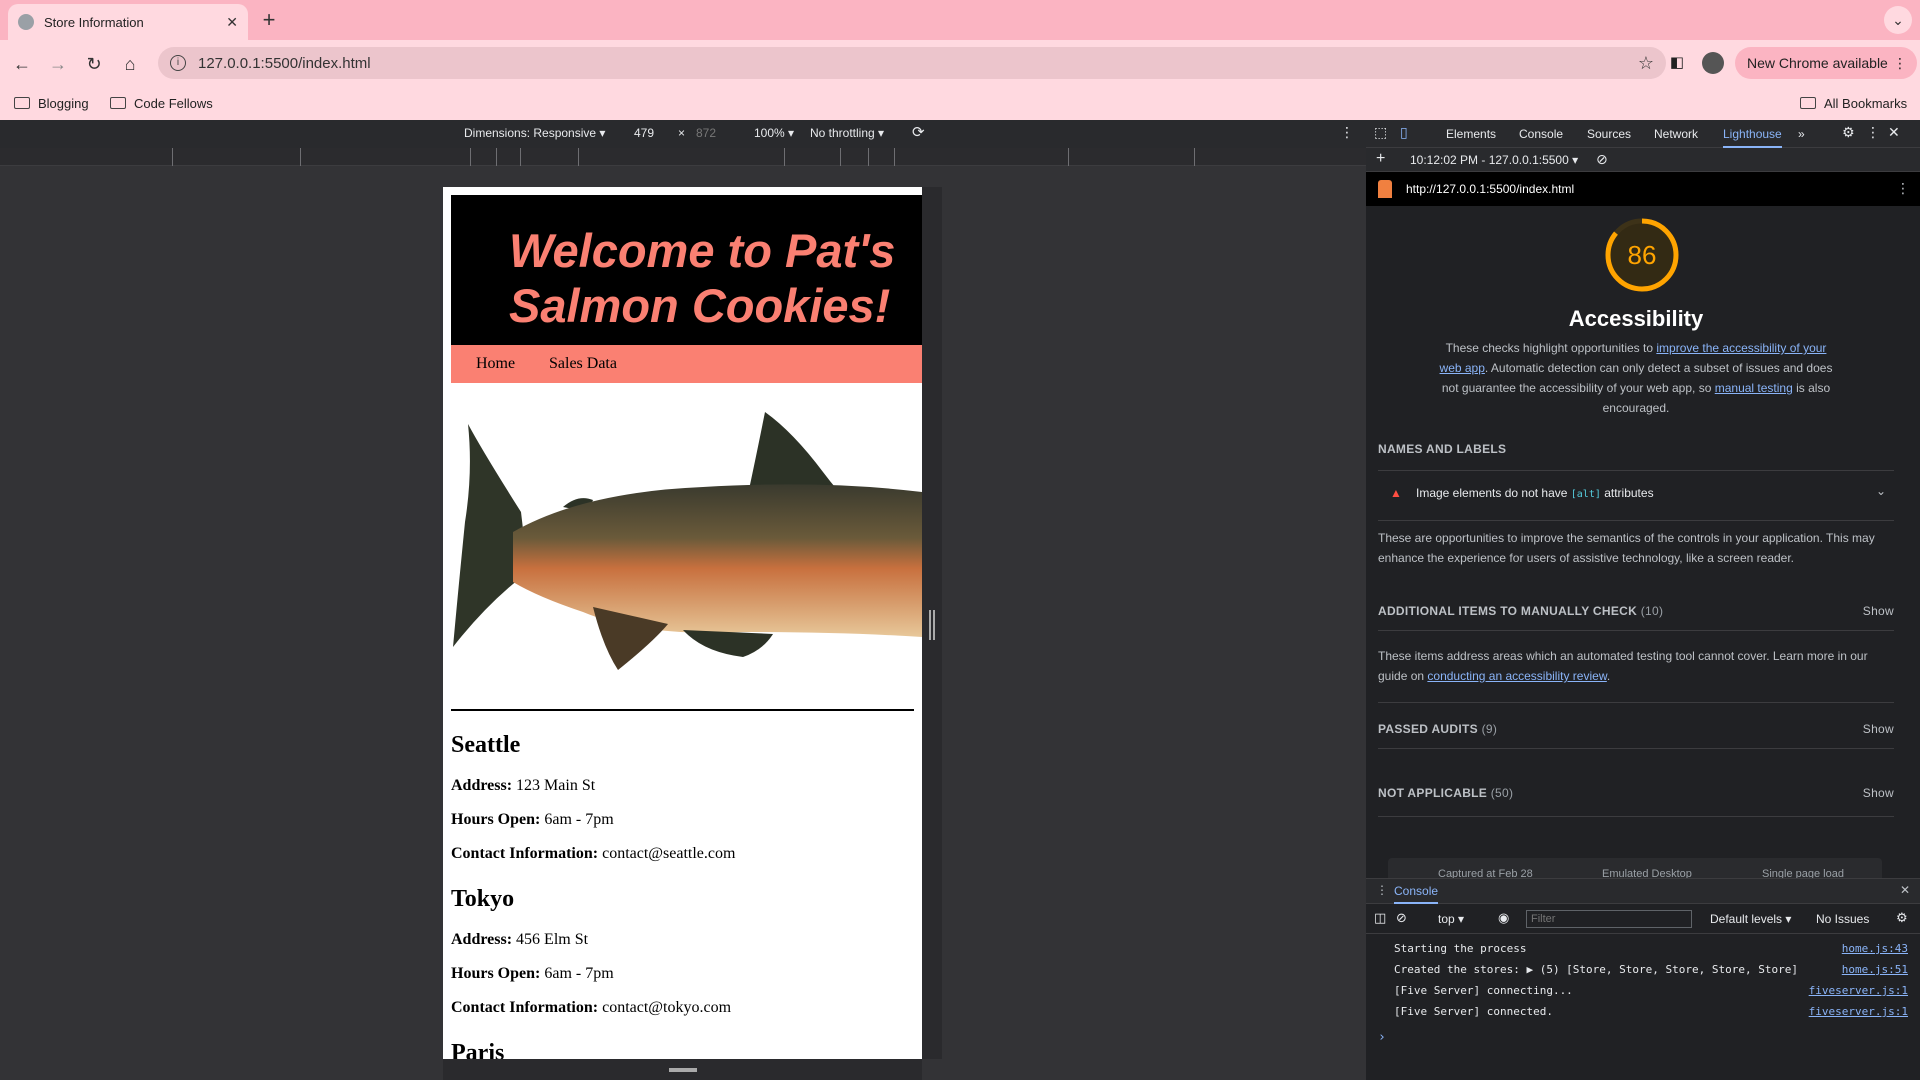 The image size is (1920, 1080). What do you see at coordinates (130, 64) in the screenshot?
I see `home-button: ⌂` at bounding box center [130, 64].